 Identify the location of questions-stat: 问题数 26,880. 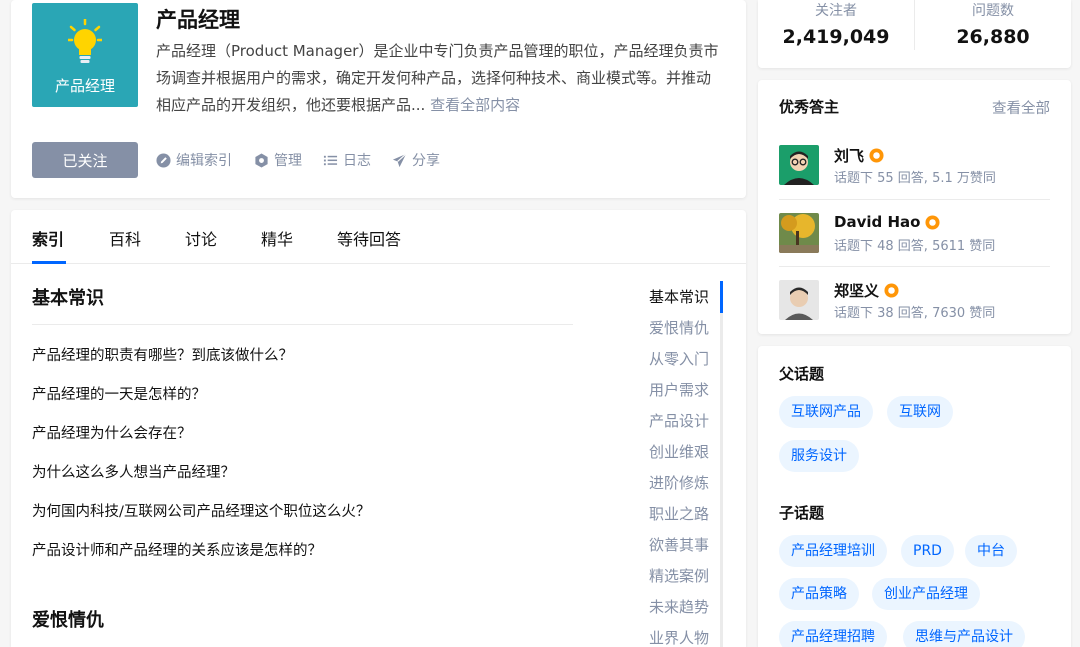
(993, 24).